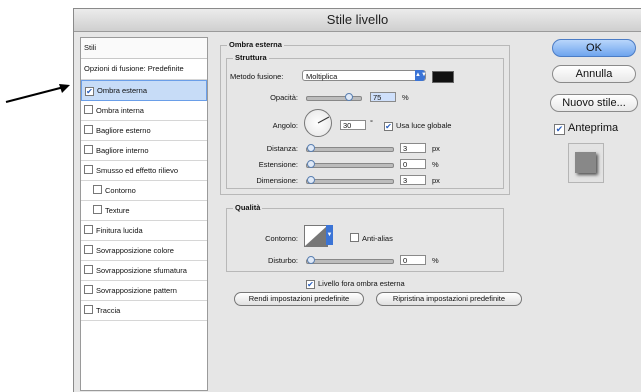 Image resolution: width=641 pixels, height=392 pixels. I want to click on spread-slider-thumb, so click(311, 164).